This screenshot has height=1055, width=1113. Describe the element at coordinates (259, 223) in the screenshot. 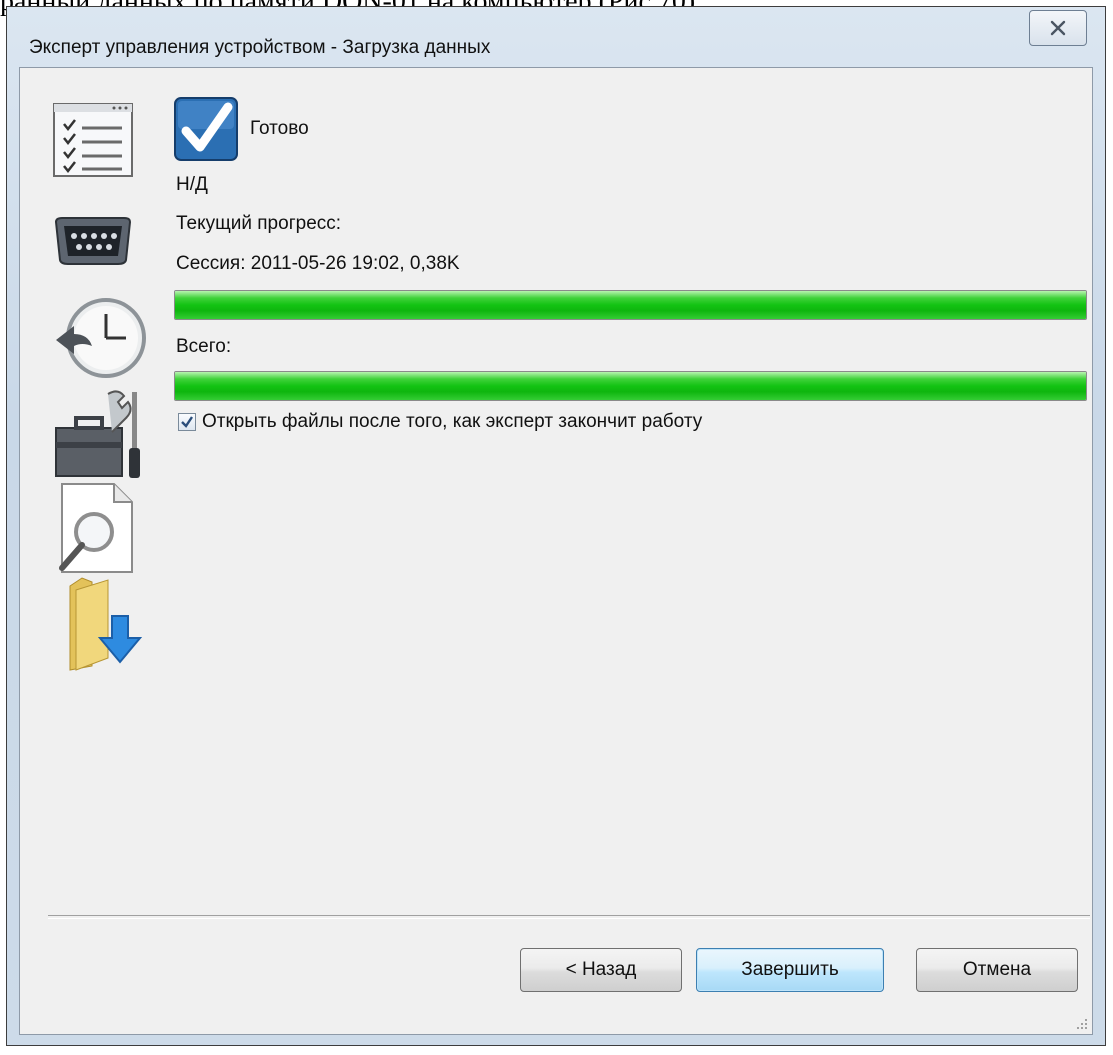

I see `current-progress-label: Текущий прогресс:` at that location.